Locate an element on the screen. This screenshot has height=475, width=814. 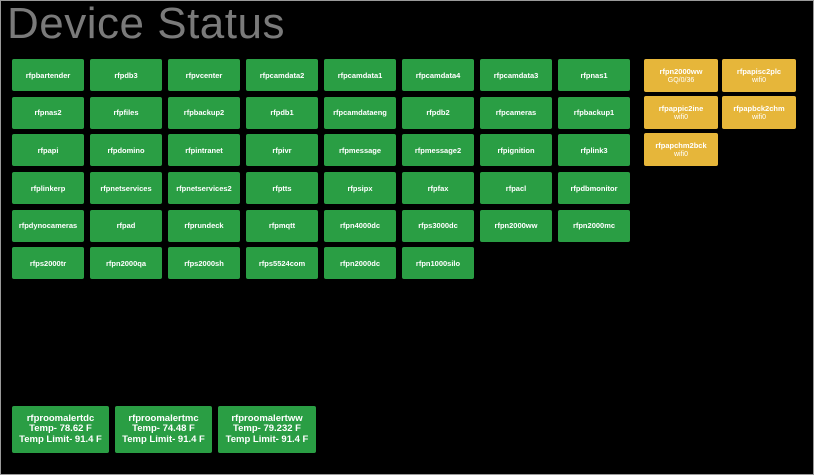
device-tile: rfpbartender is located at coordinates (48, 75).